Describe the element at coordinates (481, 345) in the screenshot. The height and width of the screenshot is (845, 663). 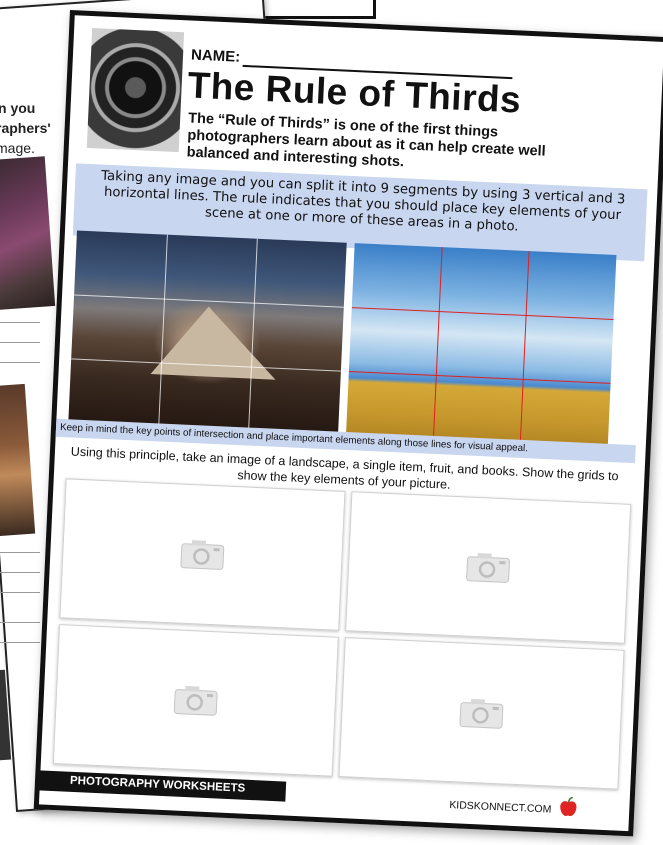
I see `wheat-field-photo` at that location.